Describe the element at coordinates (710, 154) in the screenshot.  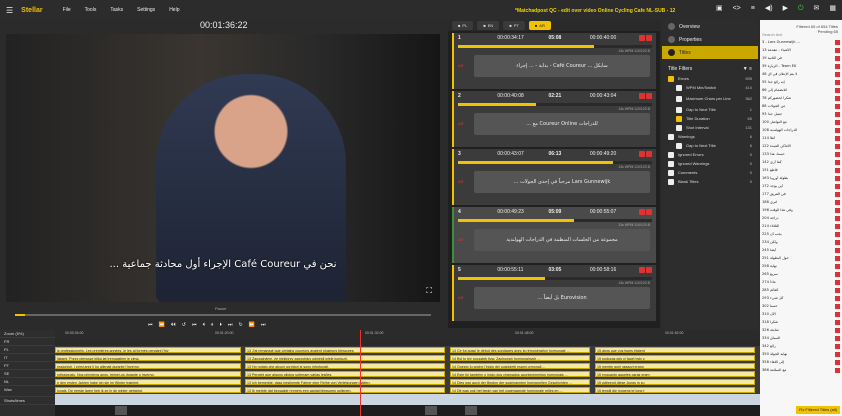
I see `filter-row: Ignored Errors 0` at that location.